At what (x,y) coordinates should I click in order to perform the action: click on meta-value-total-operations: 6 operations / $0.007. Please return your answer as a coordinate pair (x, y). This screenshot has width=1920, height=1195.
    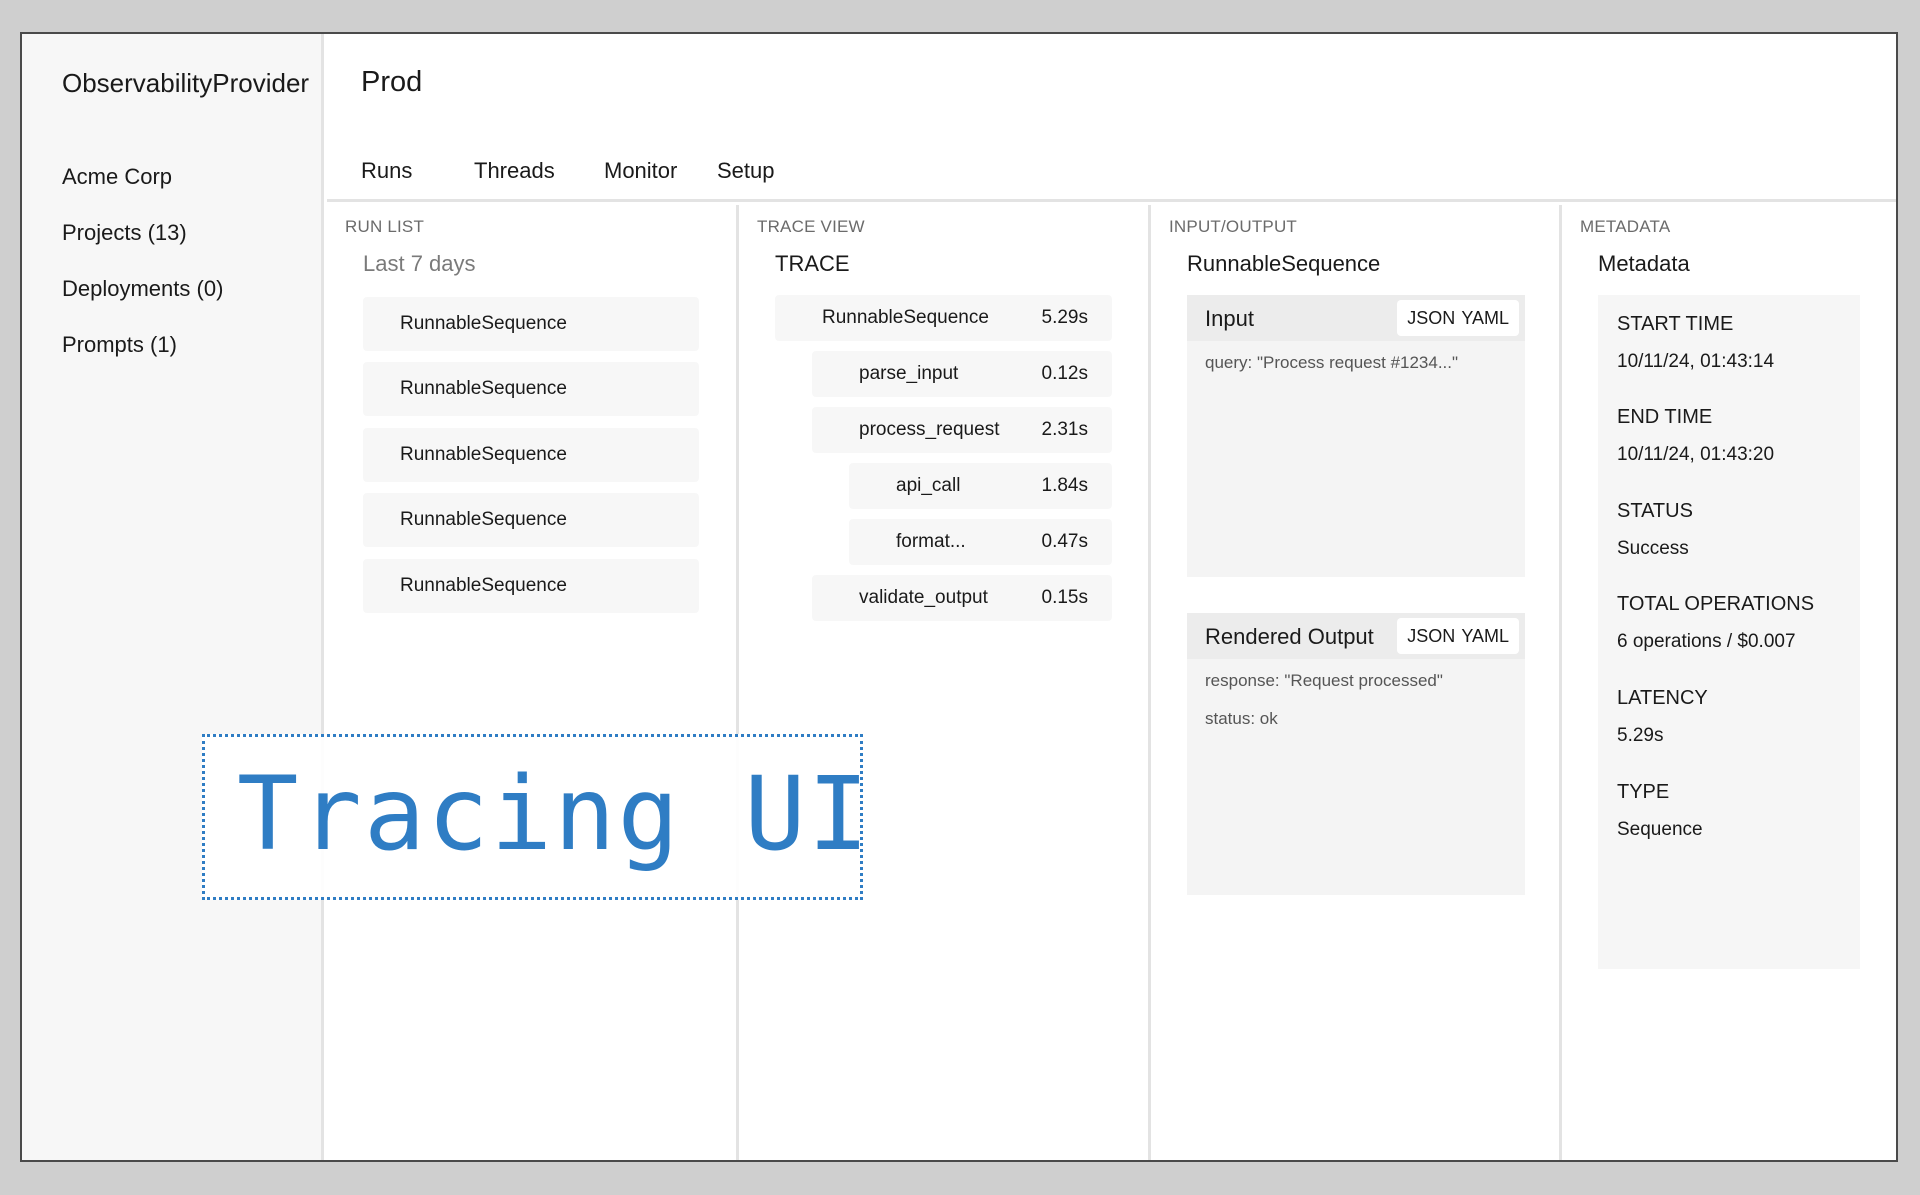
    Looking at the image, I should click on (1706, 641).